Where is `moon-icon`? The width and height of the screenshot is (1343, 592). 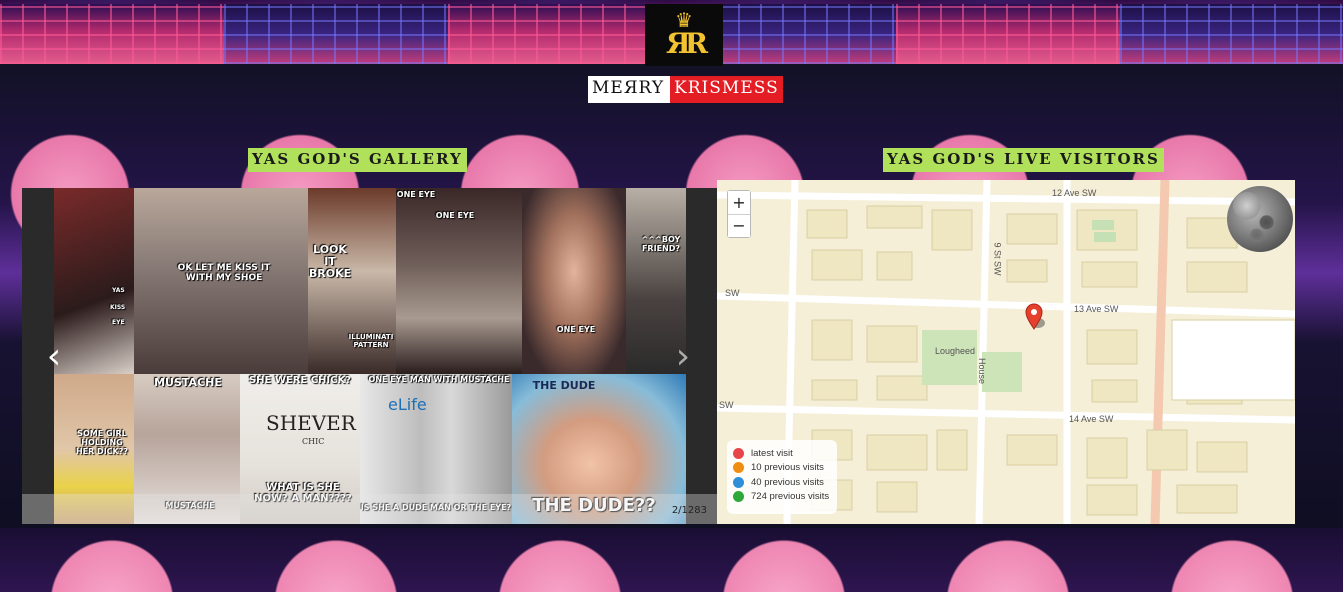
moon-icon is located at coordinates (1260, 219).